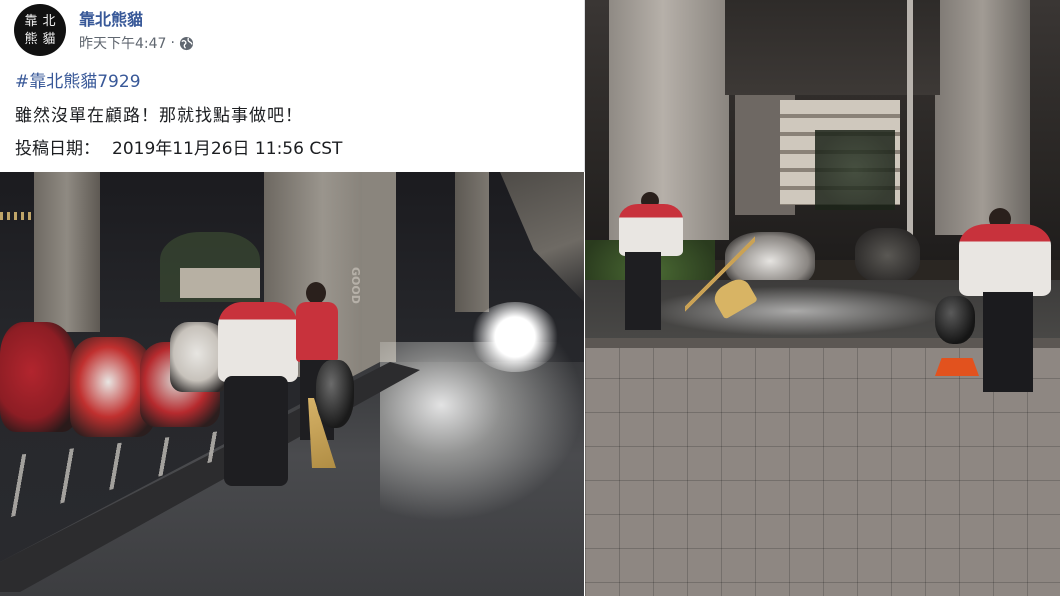  I want to click on globe-icon, so click(186, 43).